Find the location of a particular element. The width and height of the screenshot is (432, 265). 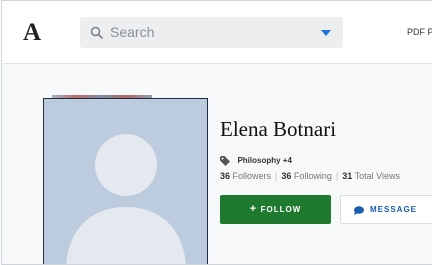

follow-button: + FOLLOW is located at coordinates (275, 209).